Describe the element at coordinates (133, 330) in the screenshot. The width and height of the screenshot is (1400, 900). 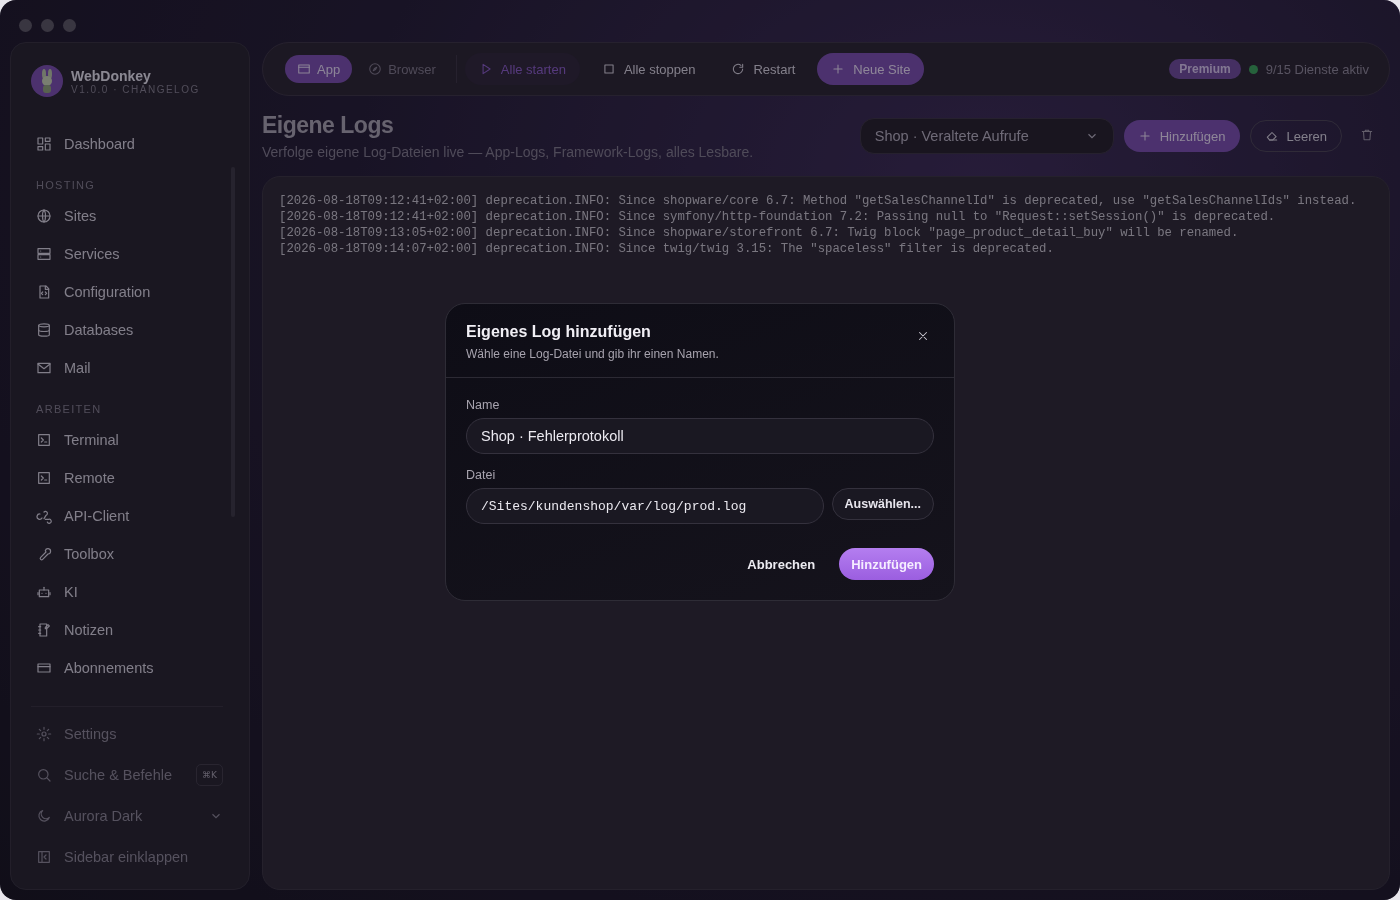
I see `sidebar-item: Databases` at that location.